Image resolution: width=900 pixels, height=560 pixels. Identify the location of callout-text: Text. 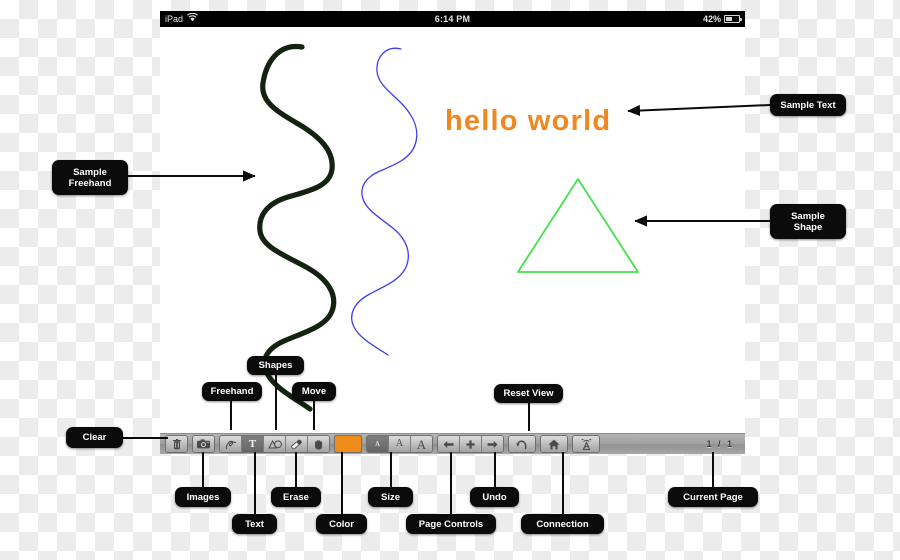
(254, 524).